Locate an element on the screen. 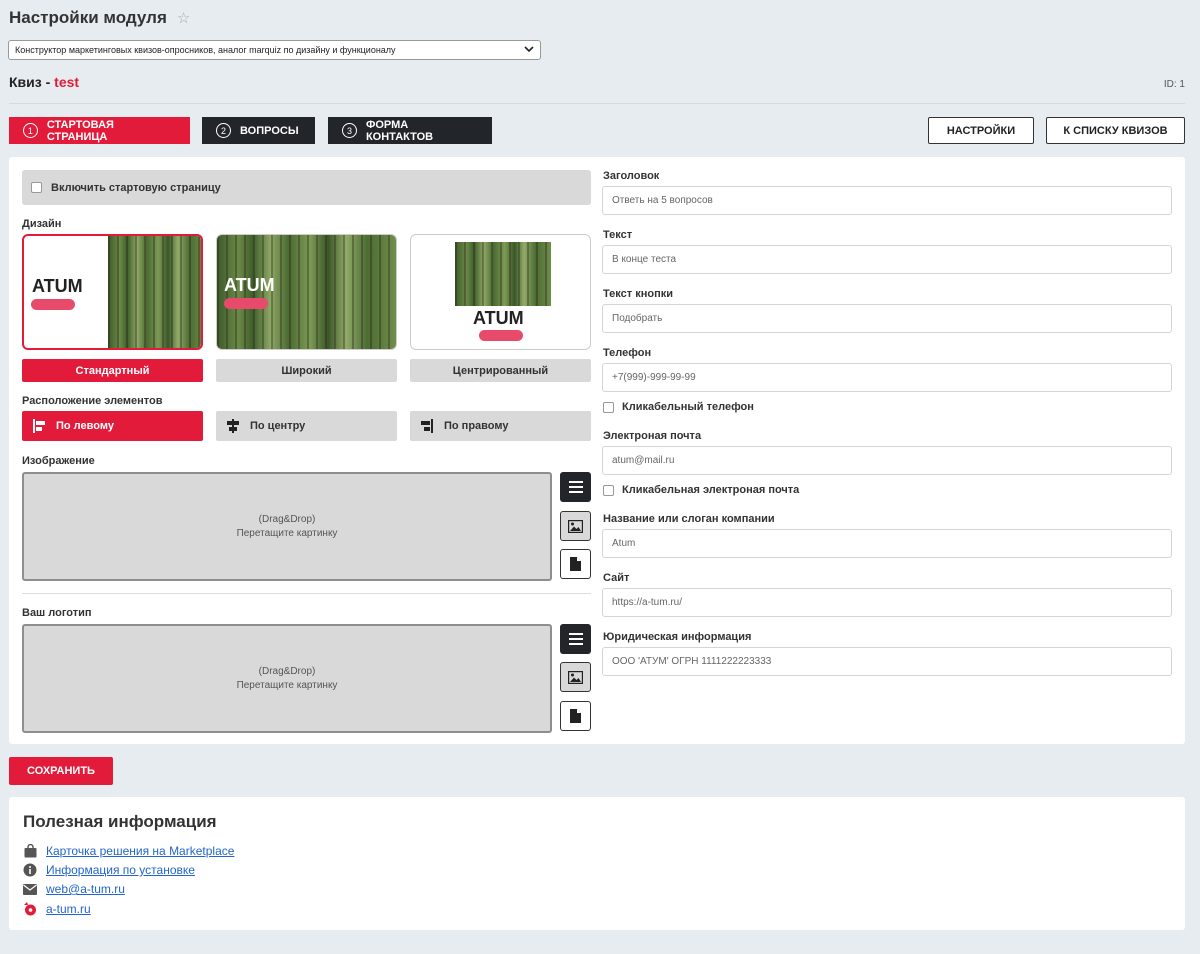  button-text-label: Текст кнопки is located at coordinates (638, 294).